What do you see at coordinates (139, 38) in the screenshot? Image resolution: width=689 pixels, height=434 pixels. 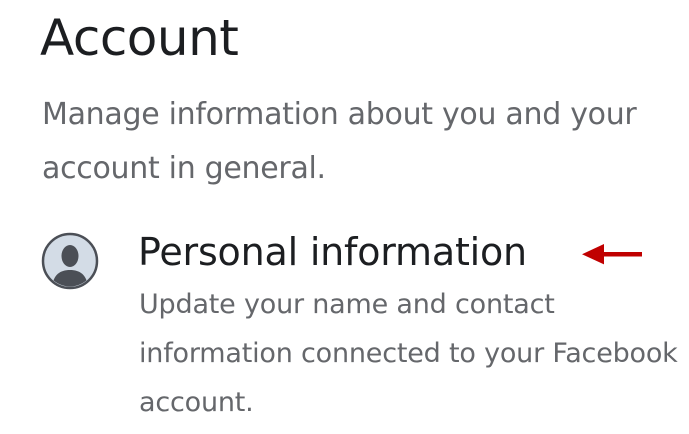 I see `section-title: Account` at bounding box center [139, 38].